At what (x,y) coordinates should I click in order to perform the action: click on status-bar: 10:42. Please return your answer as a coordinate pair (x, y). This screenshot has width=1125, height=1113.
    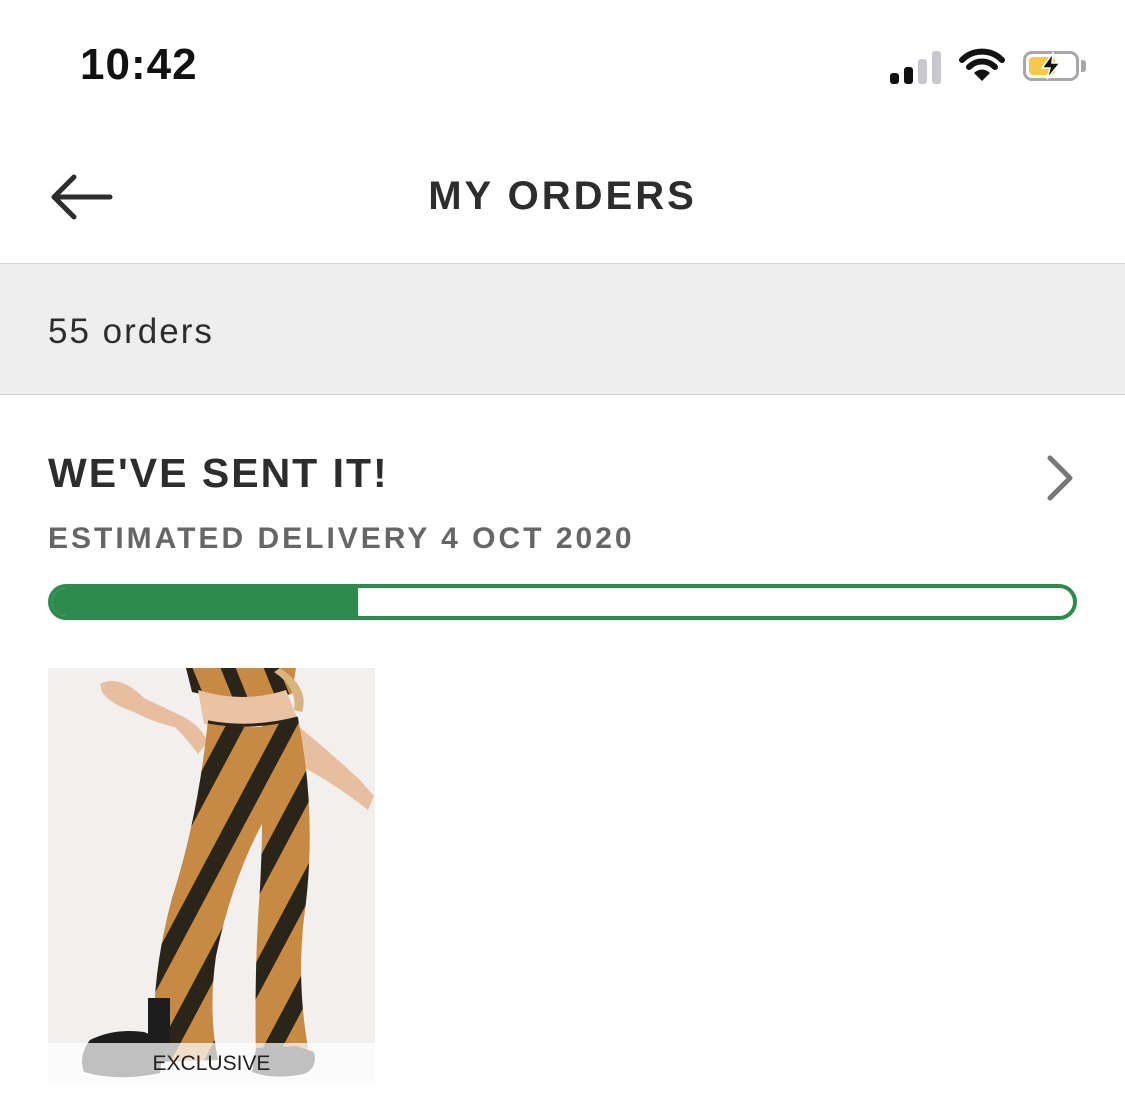
    Looking at the image, I should click on (562, 65).